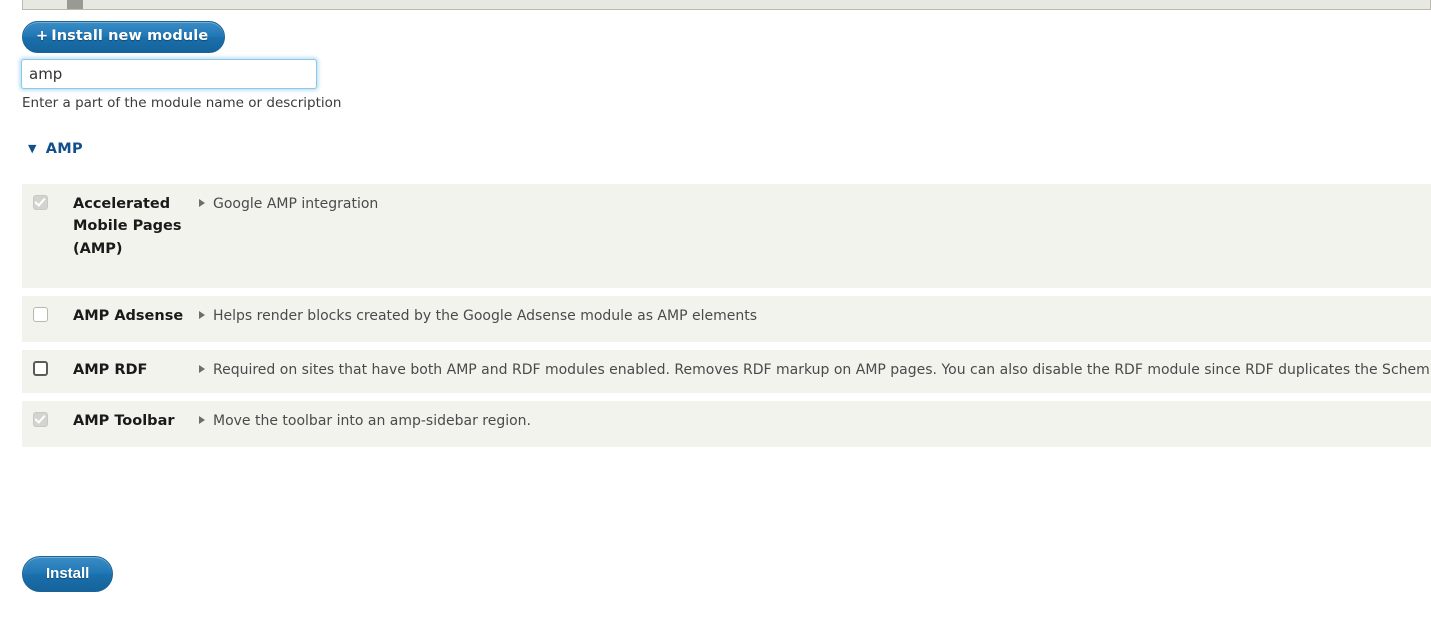 The height and width of the screenshot is (636, 1431). I want to click on package-heading-amp: ▼ AMP, so click(55, 149).